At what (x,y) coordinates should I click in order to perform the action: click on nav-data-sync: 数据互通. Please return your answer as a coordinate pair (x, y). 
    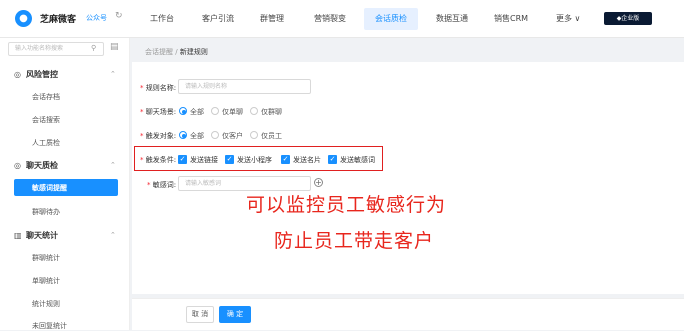
    Looking at the image, I should click on (452, 18).